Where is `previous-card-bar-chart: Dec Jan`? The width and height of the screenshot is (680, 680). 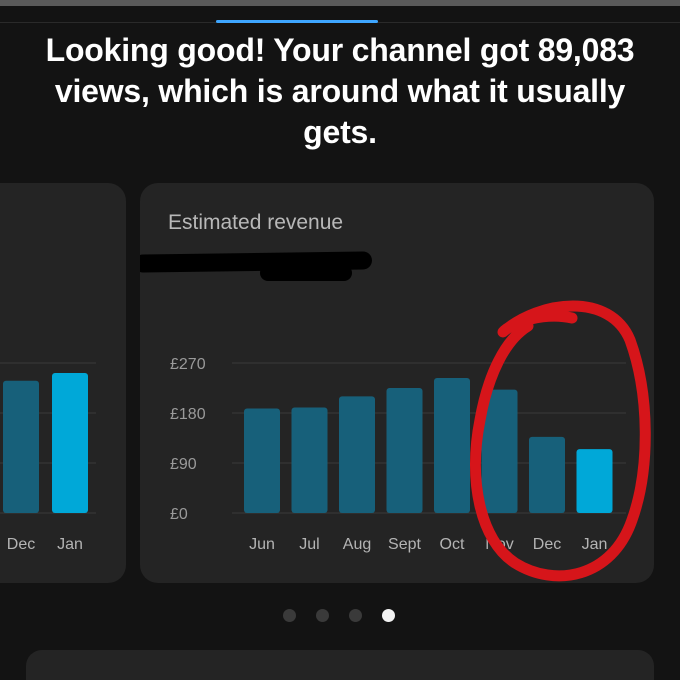 previous-card-bar-chart: Dec Jan is located at coordinates (48, 457).